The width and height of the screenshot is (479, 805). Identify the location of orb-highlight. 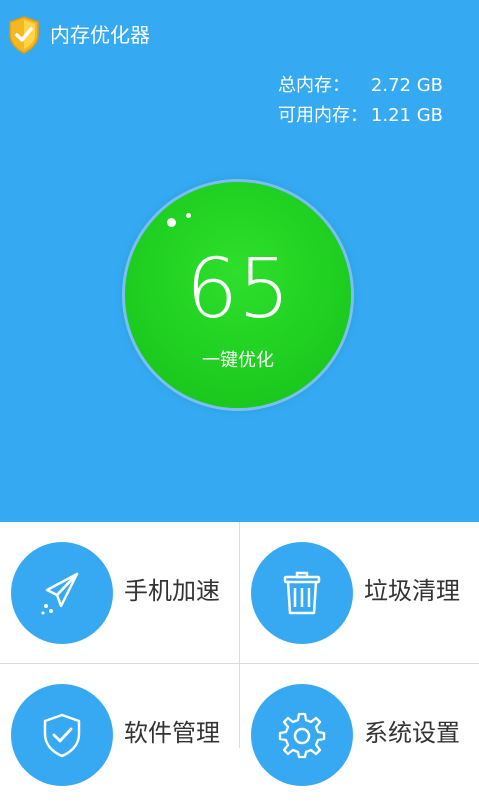
(171, 222).